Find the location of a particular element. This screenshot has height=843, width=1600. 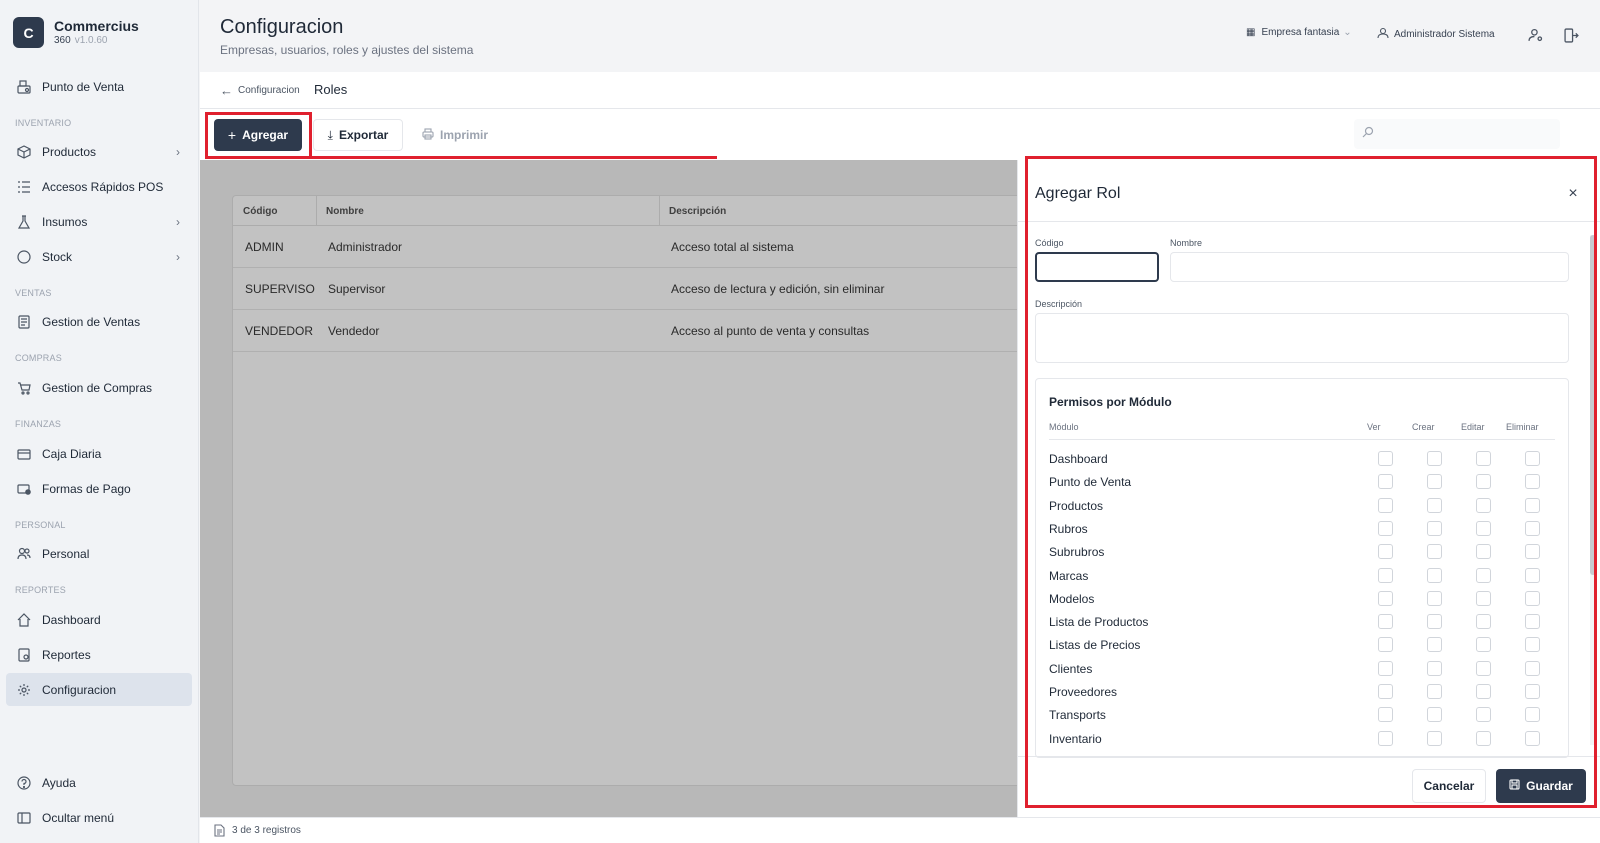

sidebar-item-label: Gestion de Ventas is located at coordinates (91, 321).